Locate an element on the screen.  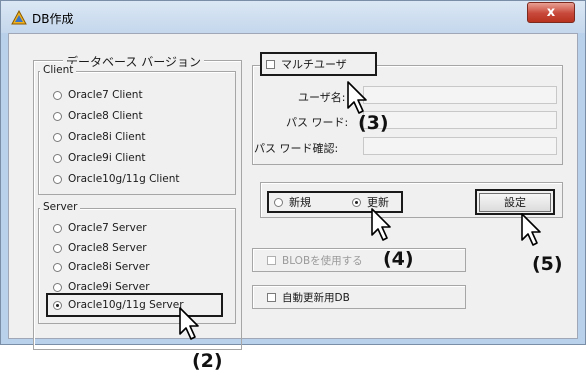
version-group-legend: データベース バージョン is located at coordinates (133, 61).